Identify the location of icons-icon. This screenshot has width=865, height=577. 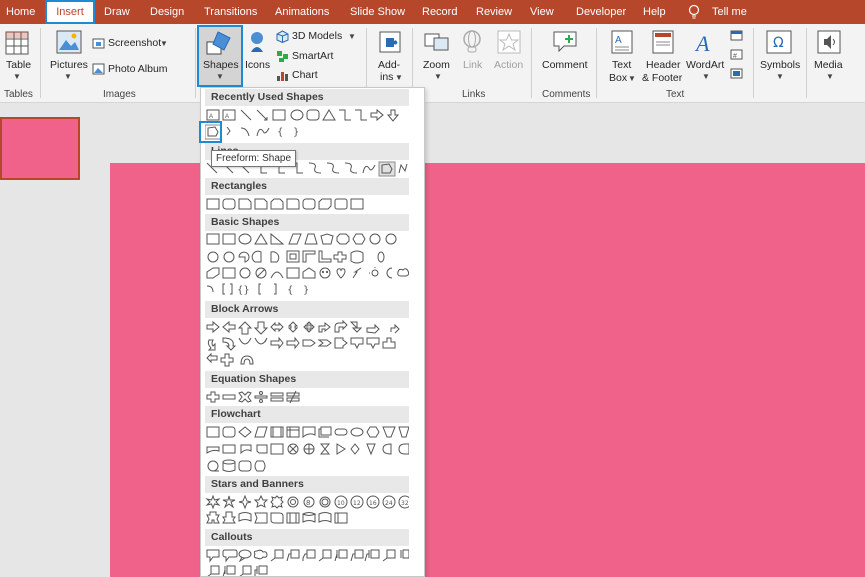
(257, 42).